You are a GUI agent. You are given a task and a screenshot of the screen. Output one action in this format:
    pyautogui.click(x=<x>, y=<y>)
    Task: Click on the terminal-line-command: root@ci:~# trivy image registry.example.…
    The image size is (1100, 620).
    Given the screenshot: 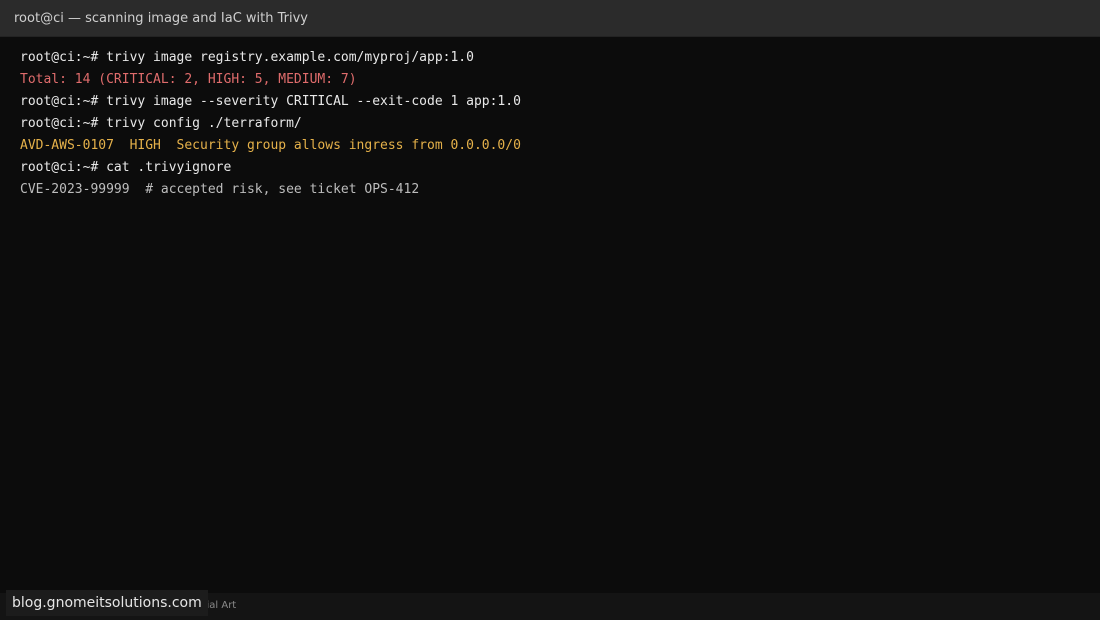 What is the action you would take?
    pyautogui.click(x=247, y=57)
    